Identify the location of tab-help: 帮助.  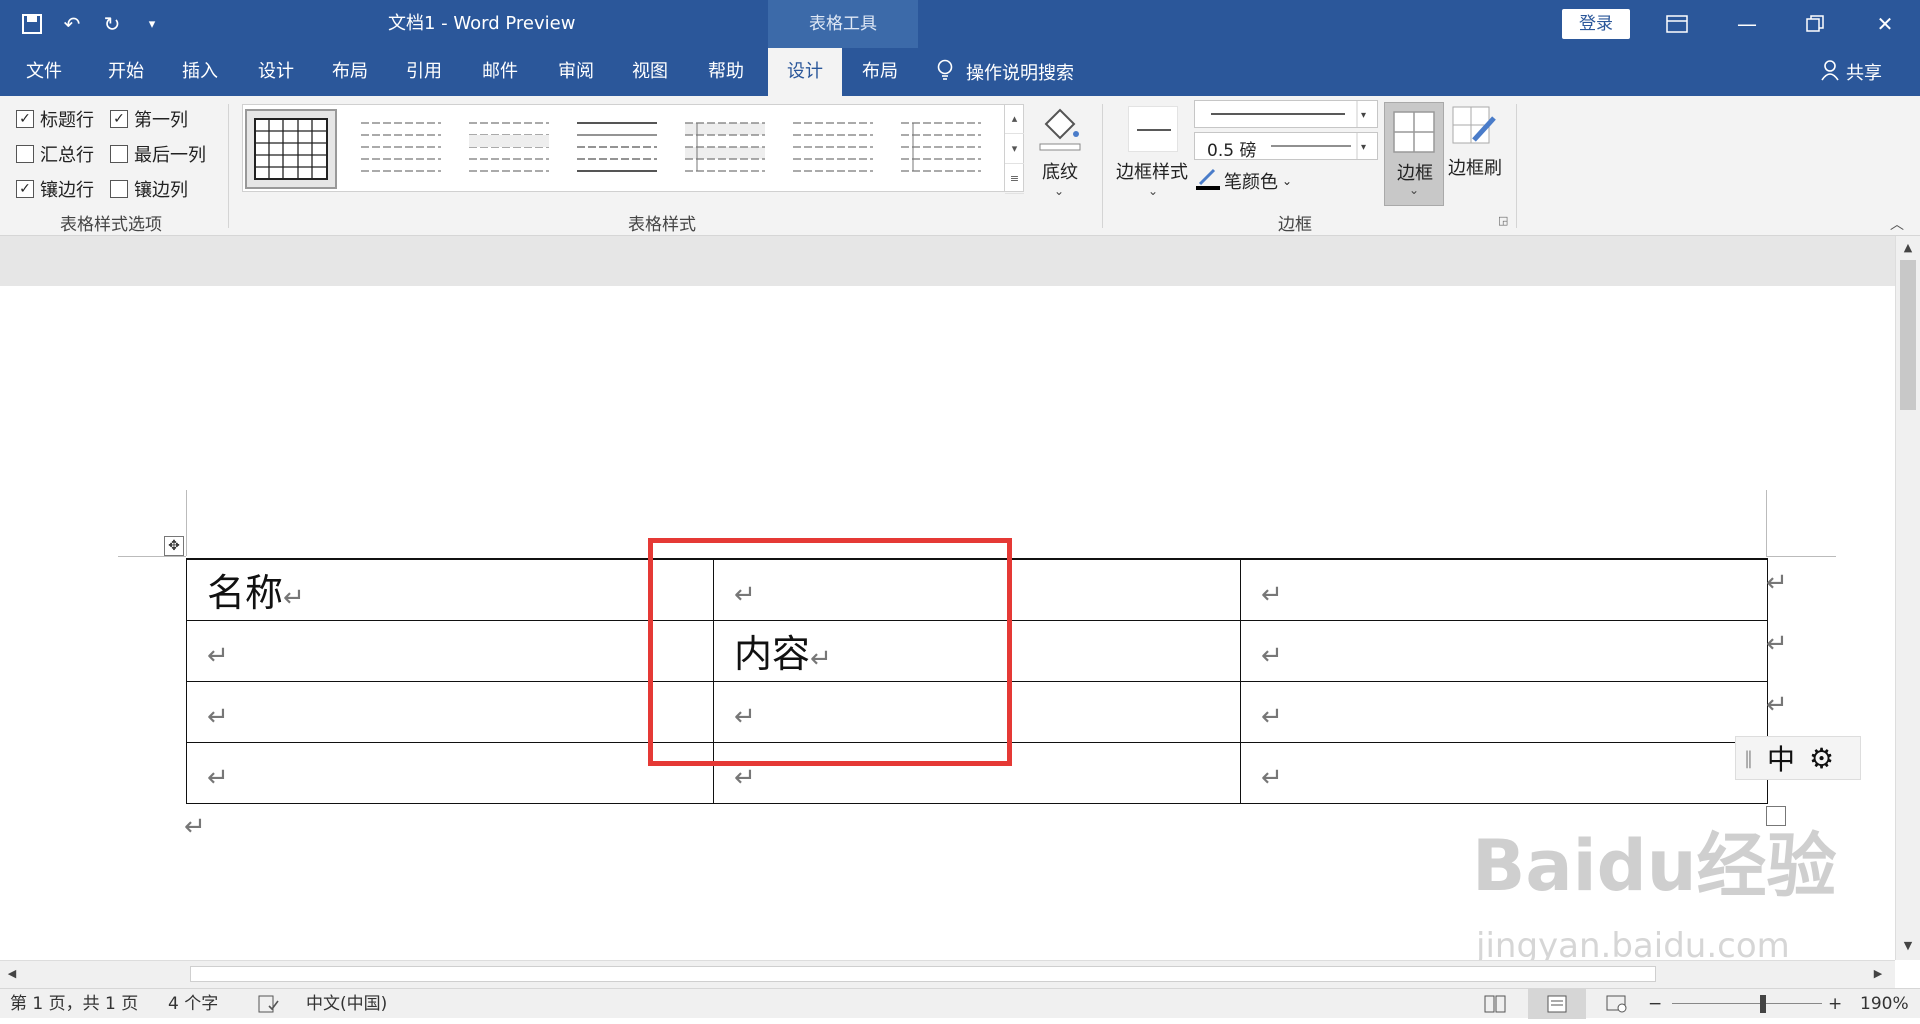
(726, 72).